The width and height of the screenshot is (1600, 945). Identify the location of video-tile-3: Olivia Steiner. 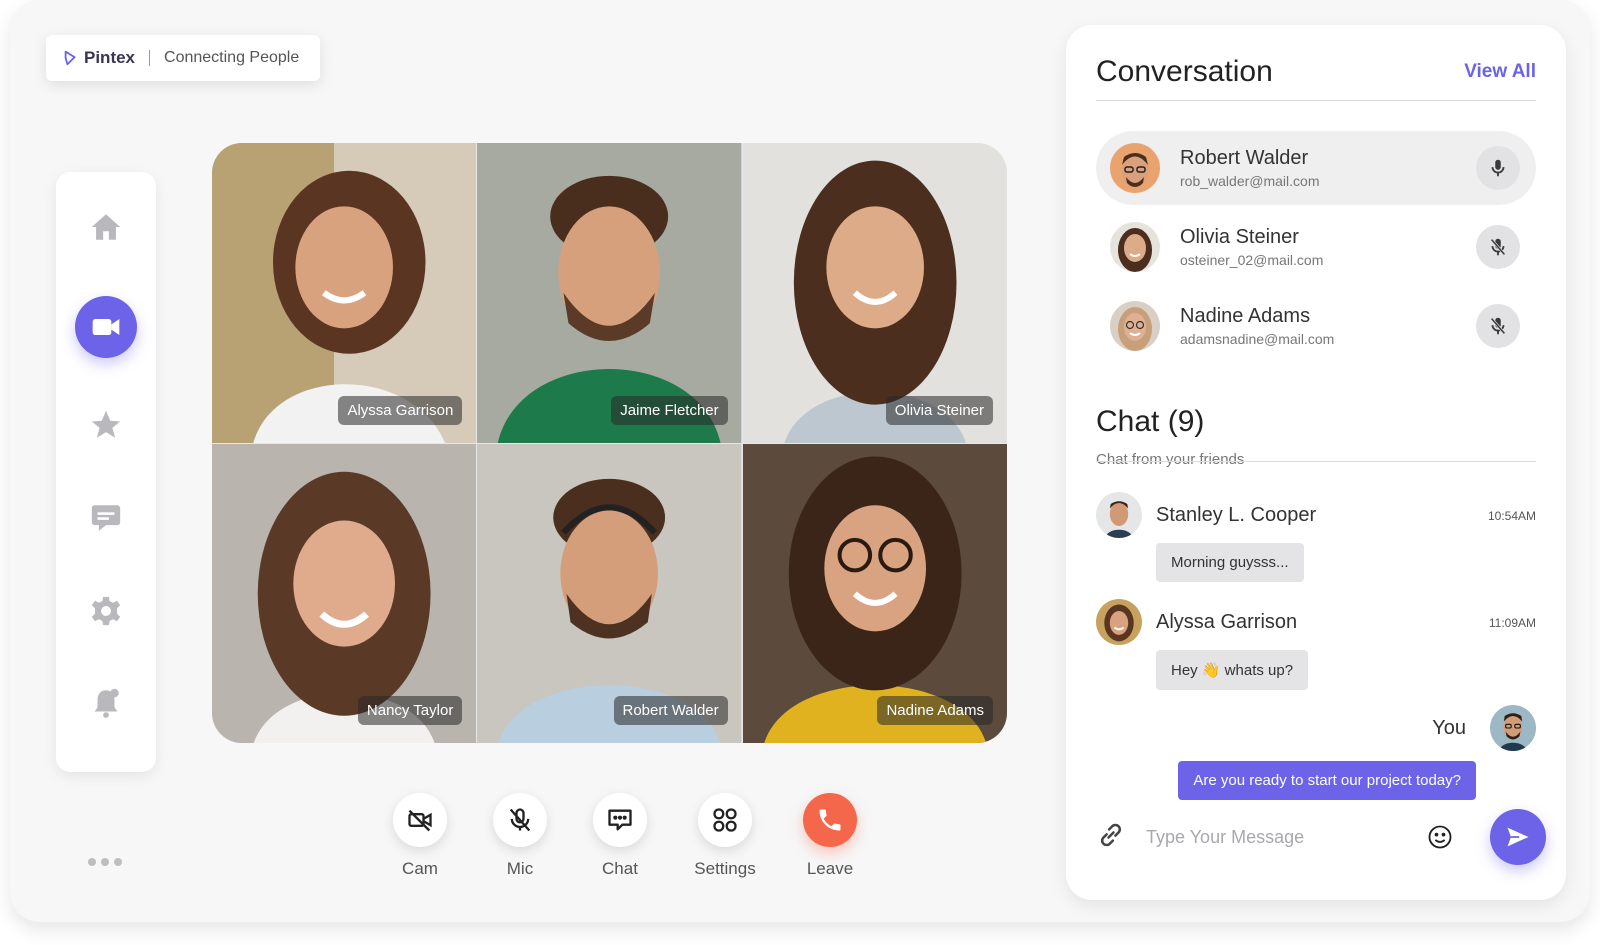
(874, 293).